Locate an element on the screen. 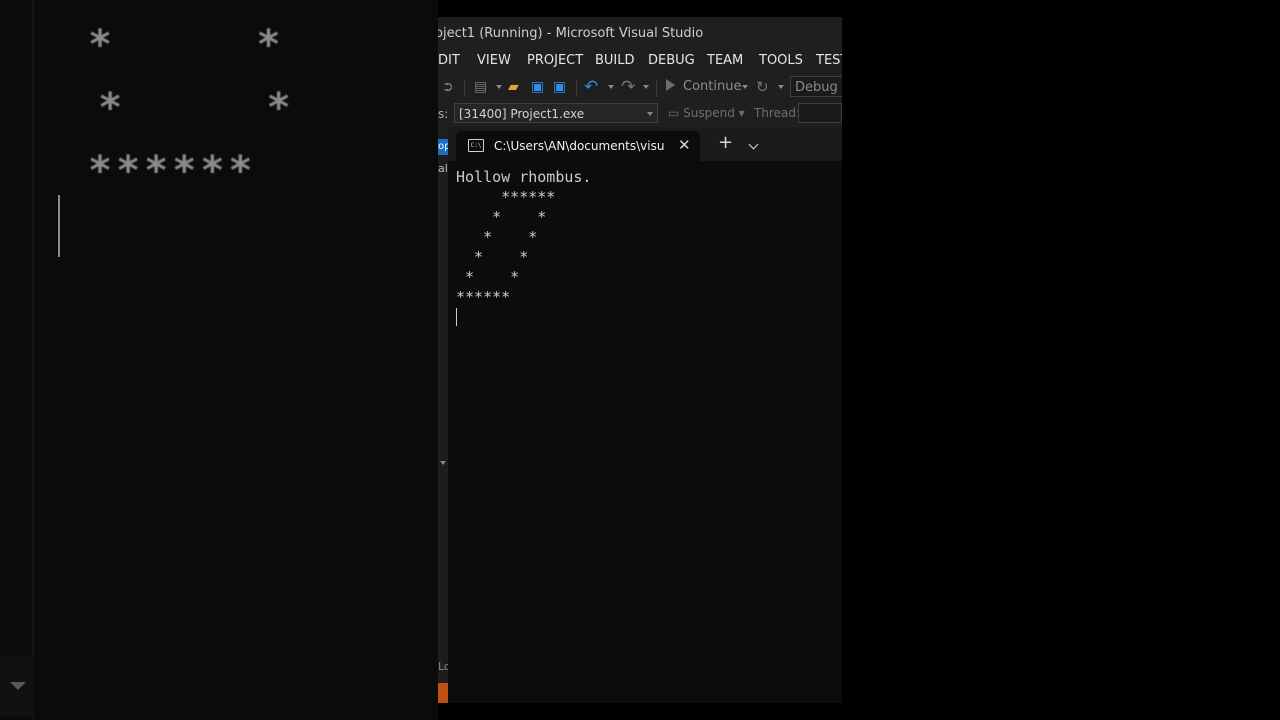  undo-icon: ↶ is located at coordinates (591, 87).